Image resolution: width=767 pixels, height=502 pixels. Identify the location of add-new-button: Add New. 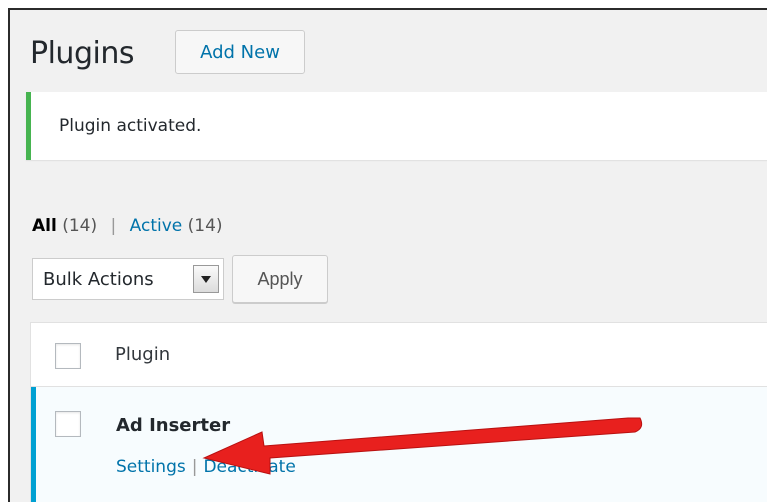
(240, 52).